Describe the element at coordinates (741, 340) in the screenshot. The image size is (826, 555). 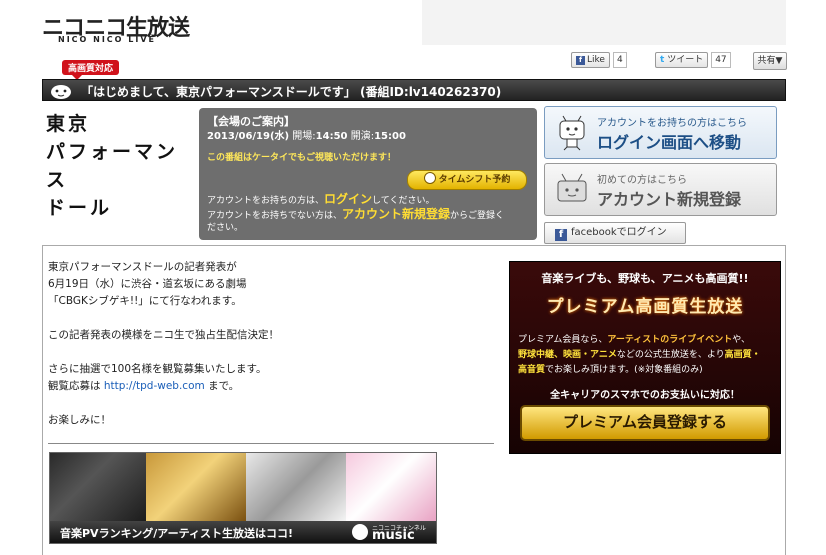
I see `premium-text: や、` at that location.